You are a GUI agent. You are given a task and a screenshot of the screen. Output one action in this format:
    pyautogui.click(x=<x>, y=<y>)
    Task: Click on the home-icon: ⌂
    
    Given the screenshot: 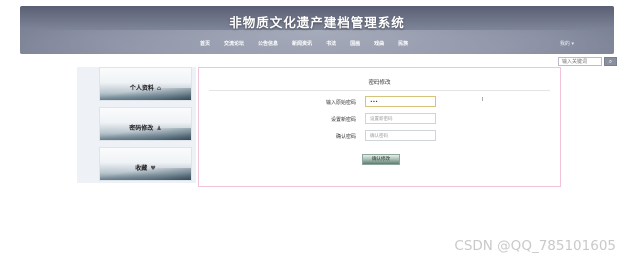 What is the action you would take?
    pyautogui.click(x=159, y=88)
    